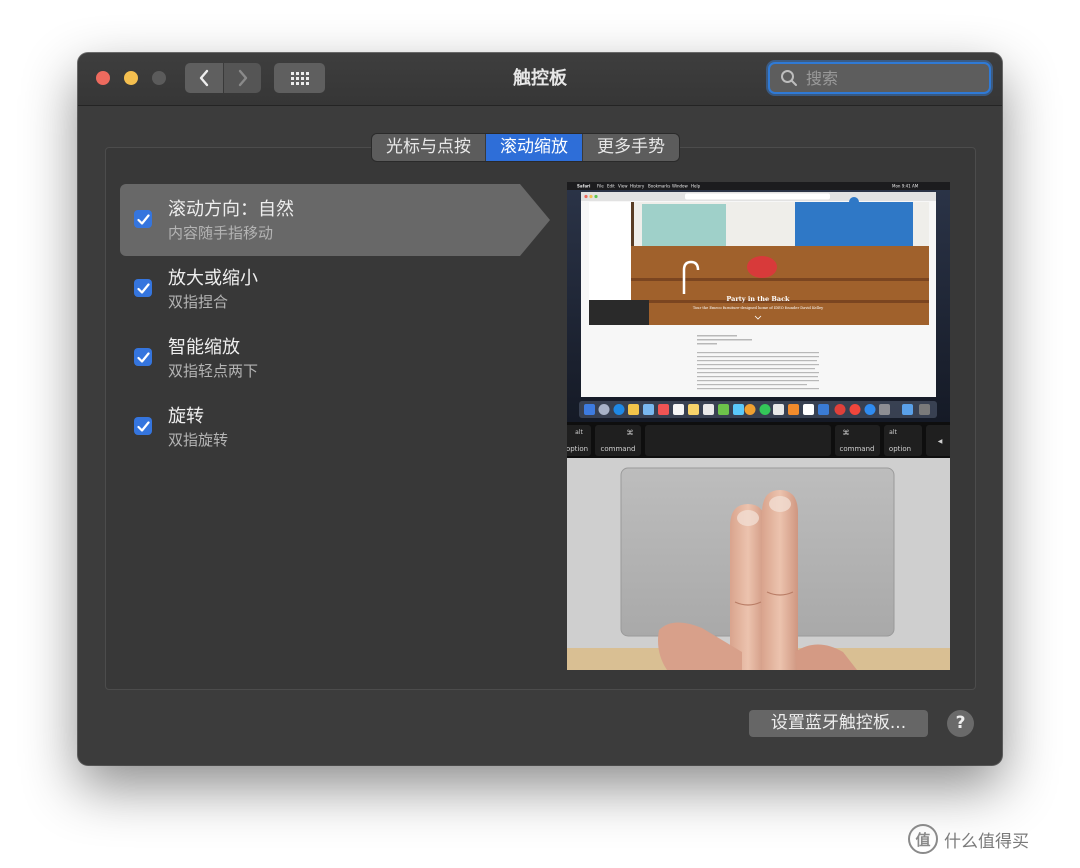 The height and width of the screenshot is (868, 1080). Describe the element at coordinates (335, 427) in the screenshot. I see `option-rotate: 旋转 双指旋转` at that location.